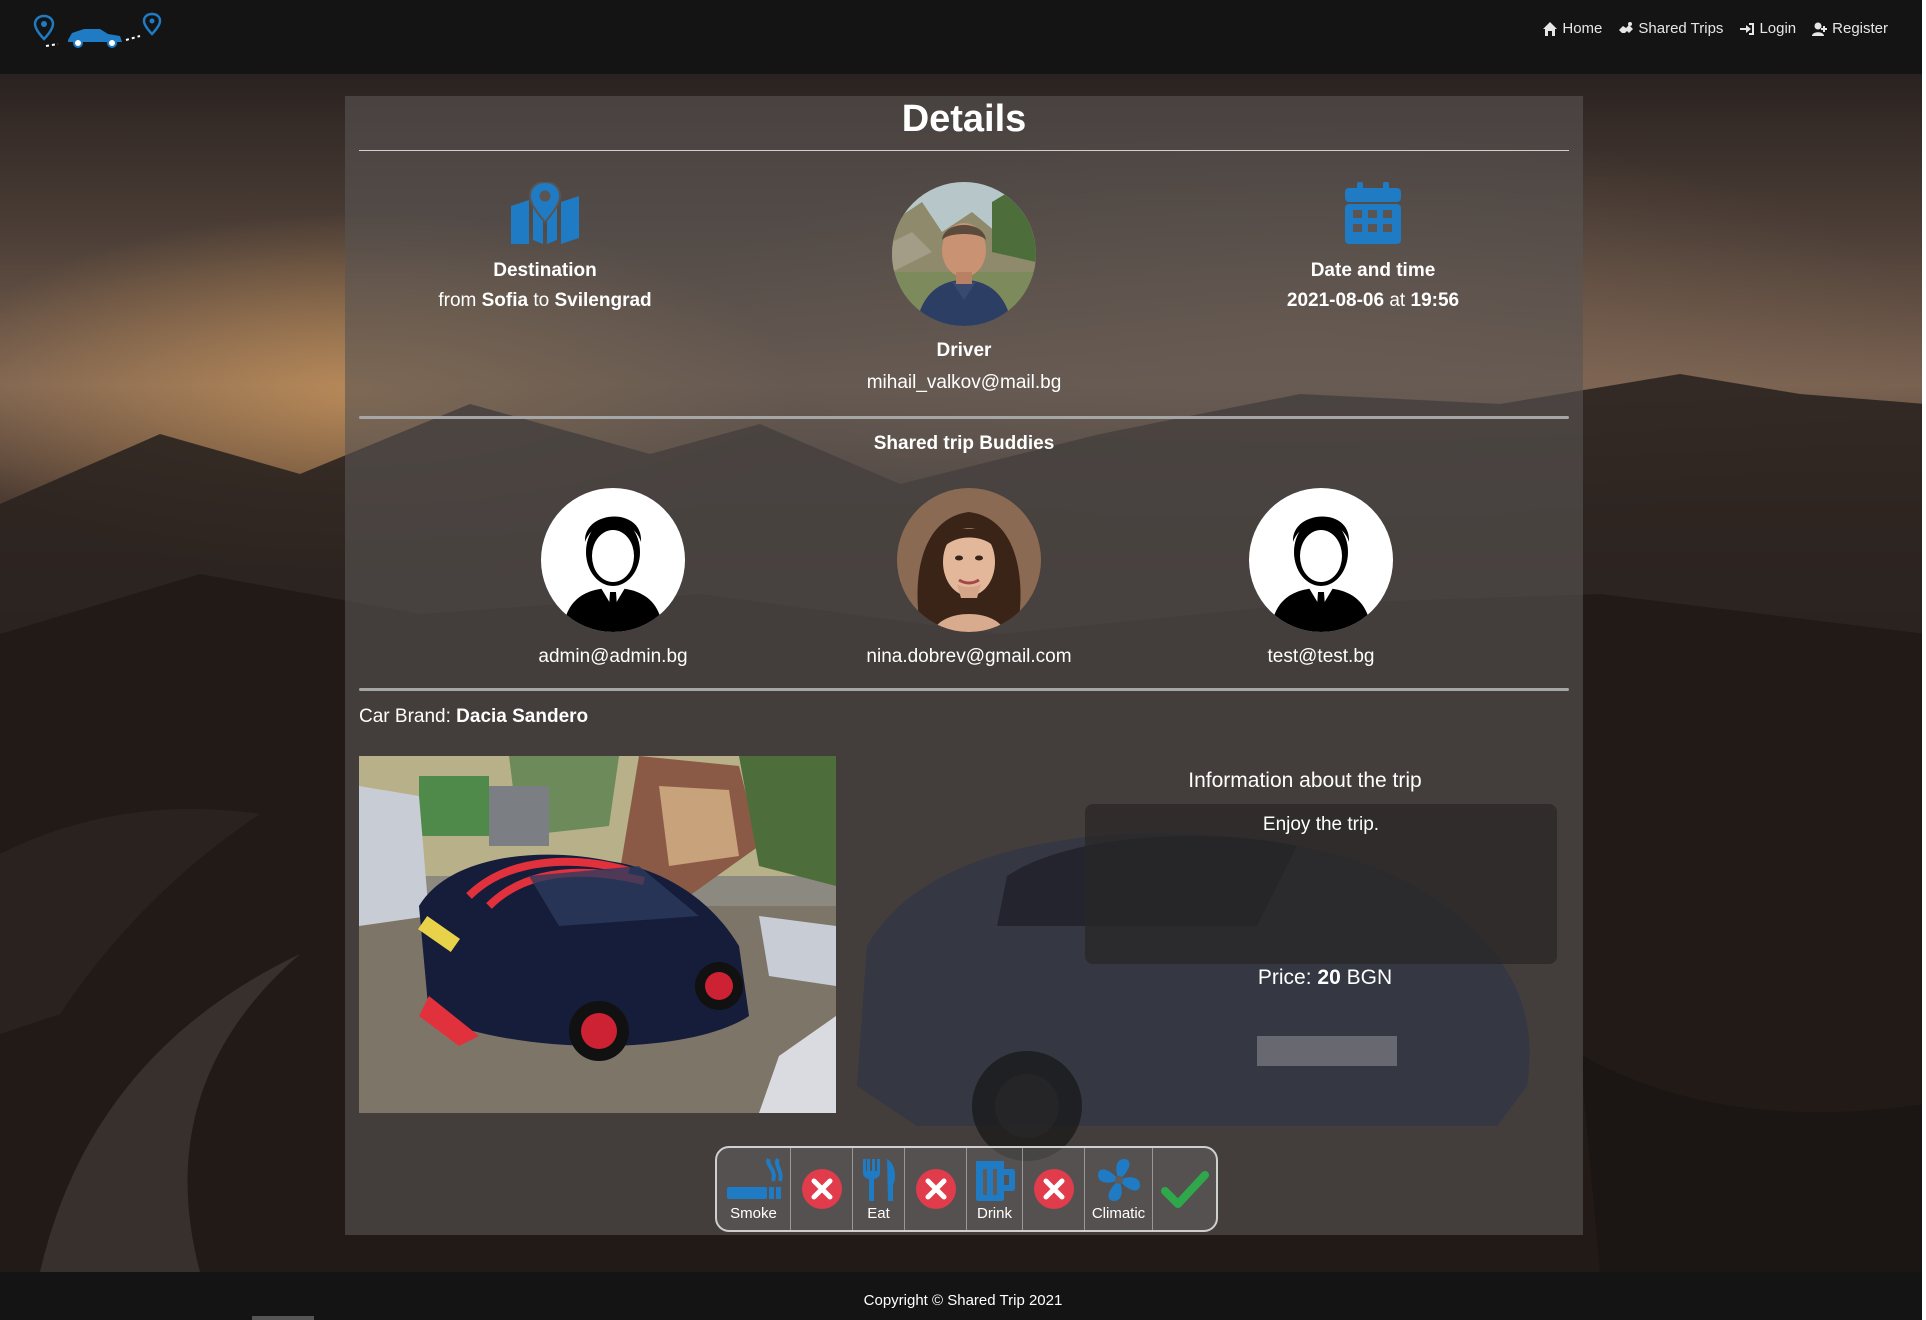 This screenshot has height=1320, width=1926. I want to click on logo, so click(97, 32).